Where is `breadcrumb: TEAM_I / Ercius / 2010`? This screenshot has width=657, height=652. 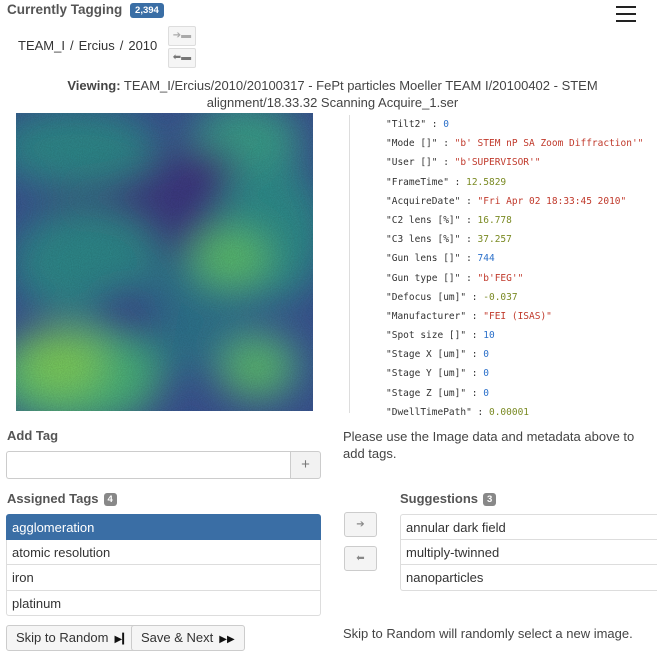
breadcrumb: TEAM_I / Ercius / 2010 is located at coordinates (87, 45).